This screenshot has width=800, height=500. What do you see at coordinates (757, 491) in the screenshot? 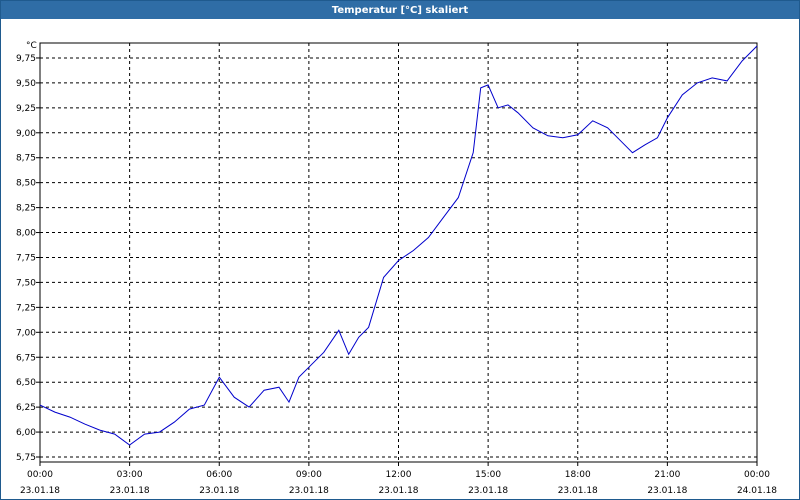
I see `x-tick-date-label: 24.01.18` at bounding box center [757, 491].